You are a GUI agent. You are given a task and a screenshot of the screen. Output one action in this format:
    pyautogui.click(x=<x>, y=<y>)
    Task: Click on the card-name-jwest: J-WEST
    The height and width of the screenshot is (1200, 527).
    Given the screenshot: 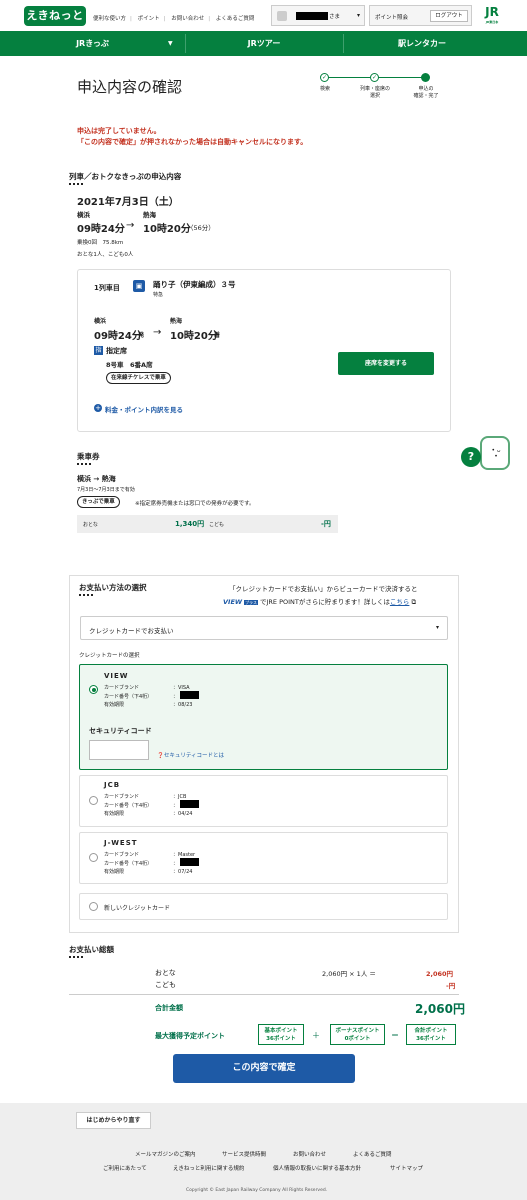 What is the action you would take?
    pyautogui.click(x=121, y=843)
    